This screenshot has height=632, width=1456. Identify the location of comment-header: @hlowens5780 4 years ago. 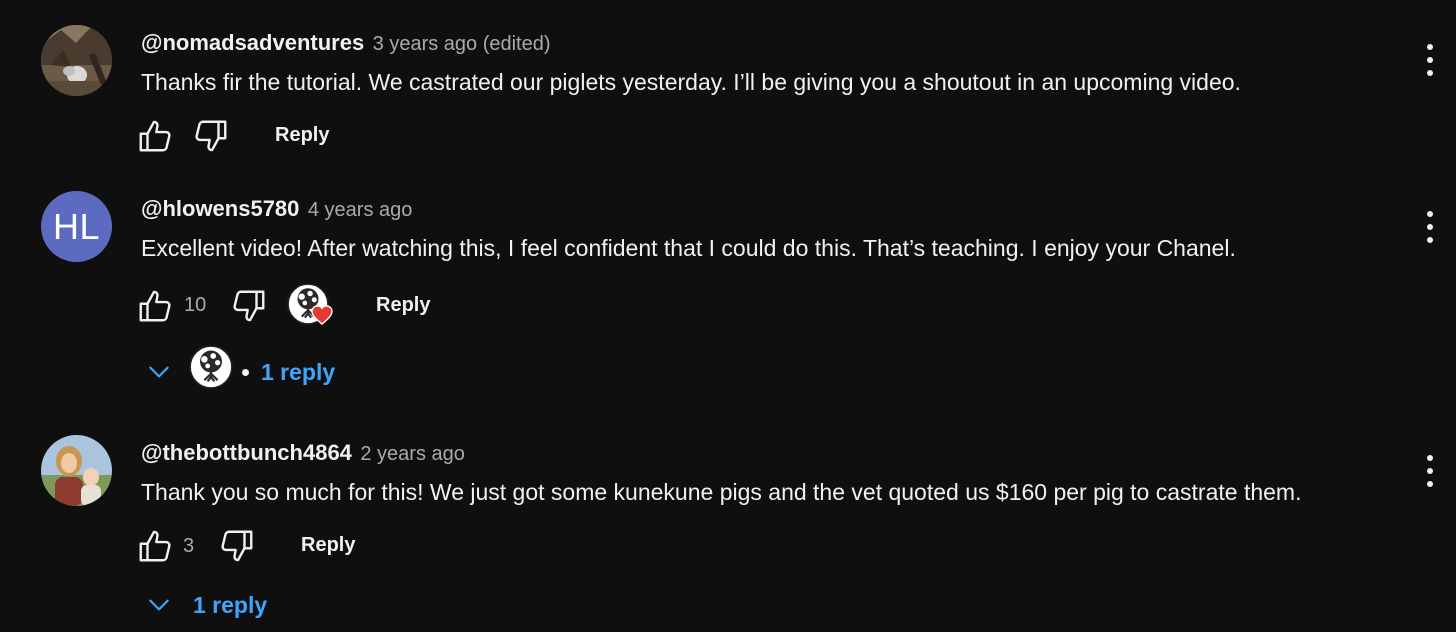
(276, 209).